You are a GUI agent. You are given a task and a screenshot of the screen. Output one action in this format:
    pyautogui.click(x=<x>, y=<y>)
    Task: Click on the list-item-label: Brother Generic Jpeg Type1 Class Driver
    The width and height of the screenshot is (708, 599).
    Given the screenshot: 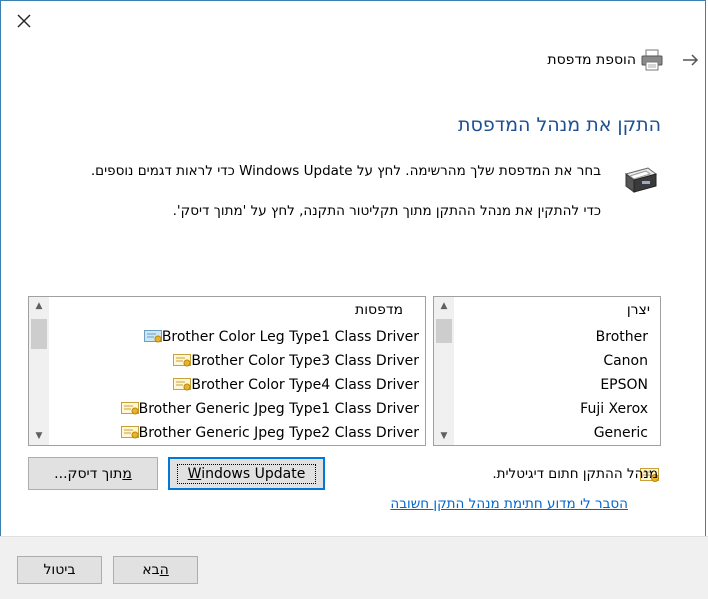 What is the action you would take?
    pyautogui.click(x=278, y=409)
    